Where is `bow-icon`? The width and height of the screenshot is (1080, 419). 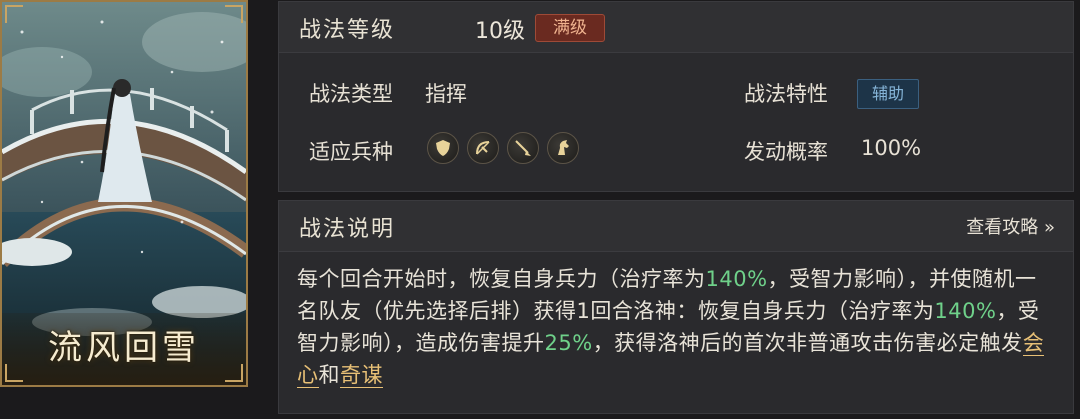 bow-icon is located at coordinates (483, 148).